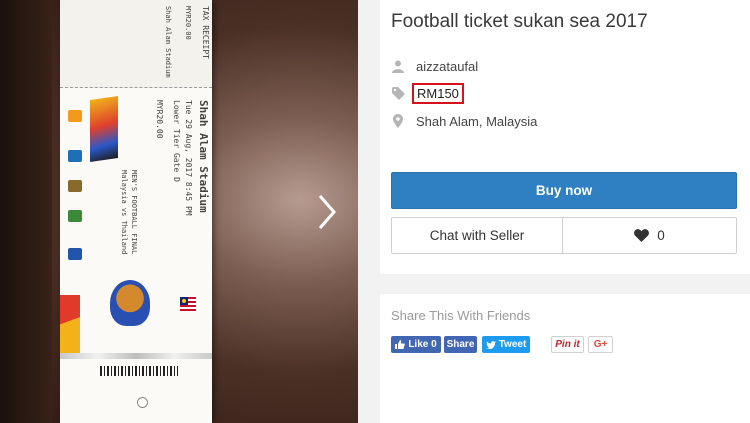 The height and width of the screenshot is (423, 750). Describe the element at coordinates (461, 315) in the screenshot. I see `share-heading: Share This With Friends` at that location.